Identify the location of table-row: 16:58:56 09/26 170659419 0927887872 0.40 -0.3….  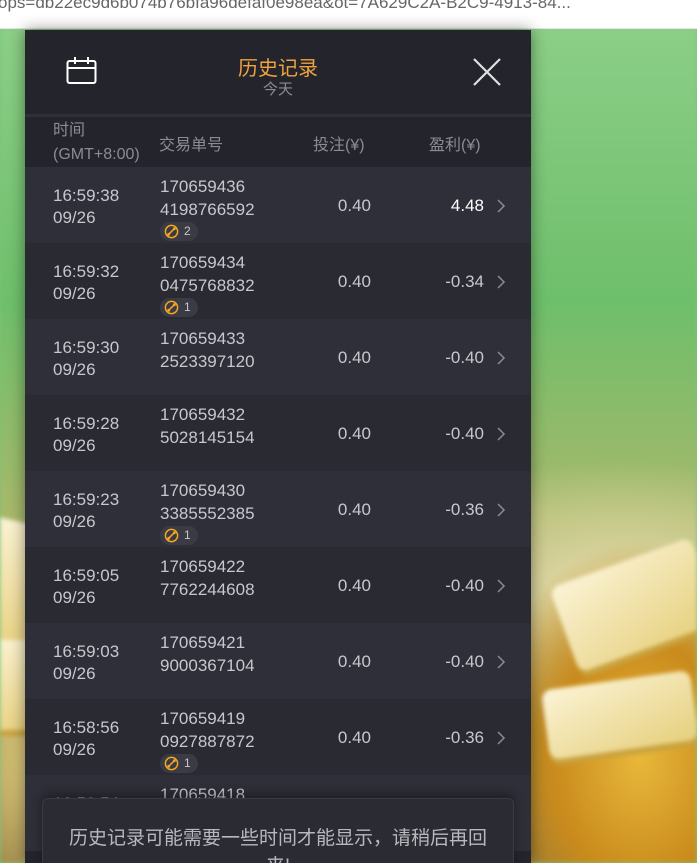
(278, 737).